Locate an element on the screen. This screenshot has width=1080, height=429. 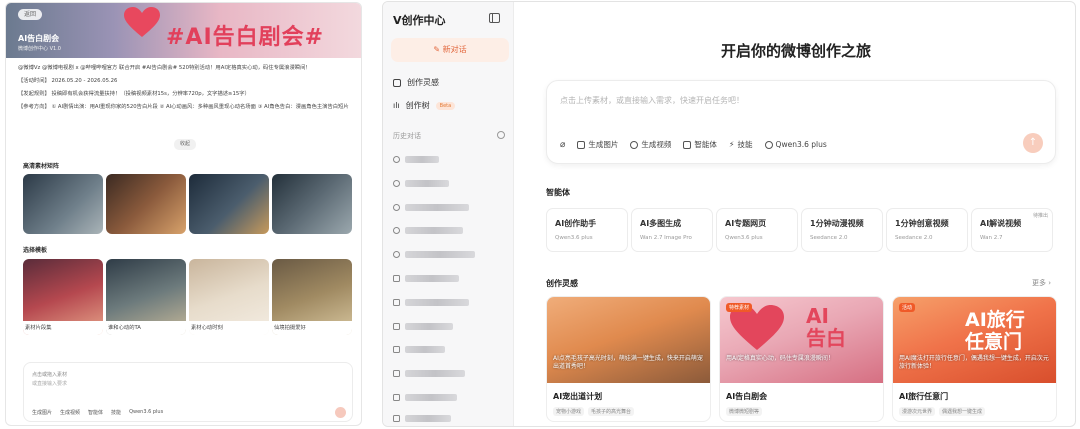
template-label: 素材心动时刻 is located at coordinates (229, 328).